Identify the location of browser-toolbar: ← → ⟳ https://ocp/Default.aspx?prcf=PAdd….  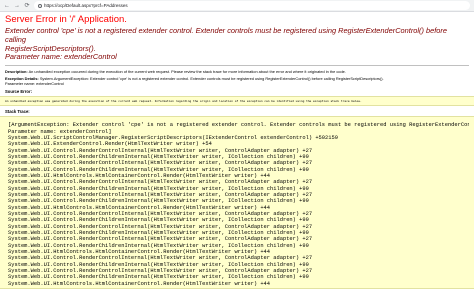
(237, 6).